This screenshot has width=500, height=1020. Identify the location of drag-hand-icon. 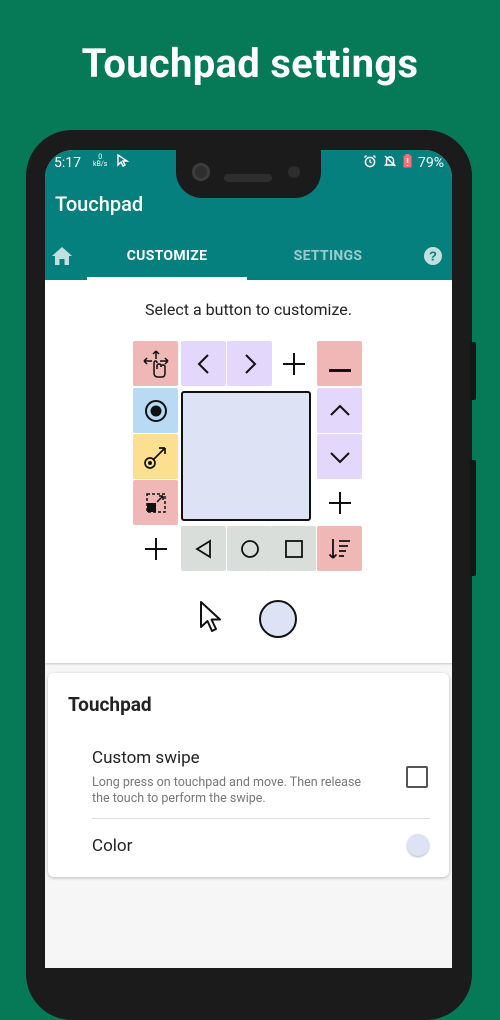
(155, 363).